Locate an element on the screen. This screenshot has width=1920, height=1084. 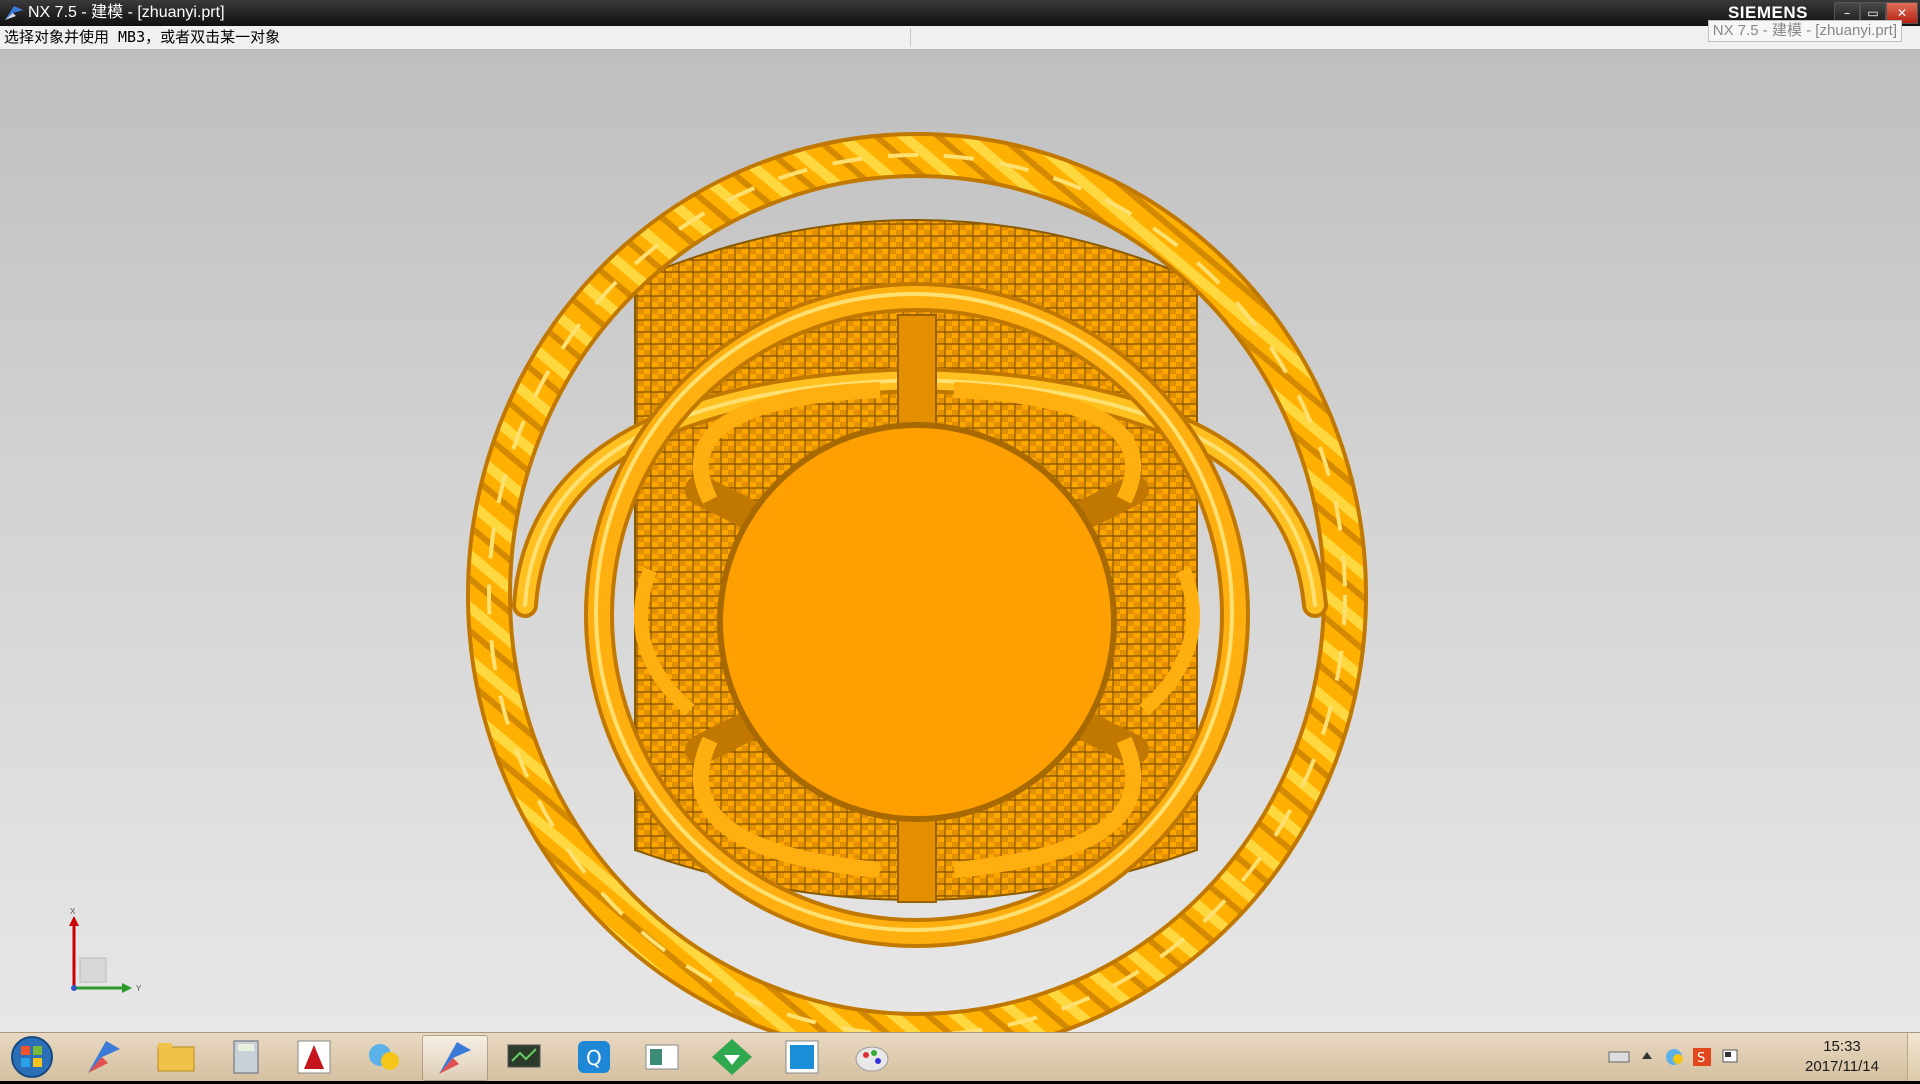
clock-date: 2017/11/14 is located at coordinates (1842, 1066).